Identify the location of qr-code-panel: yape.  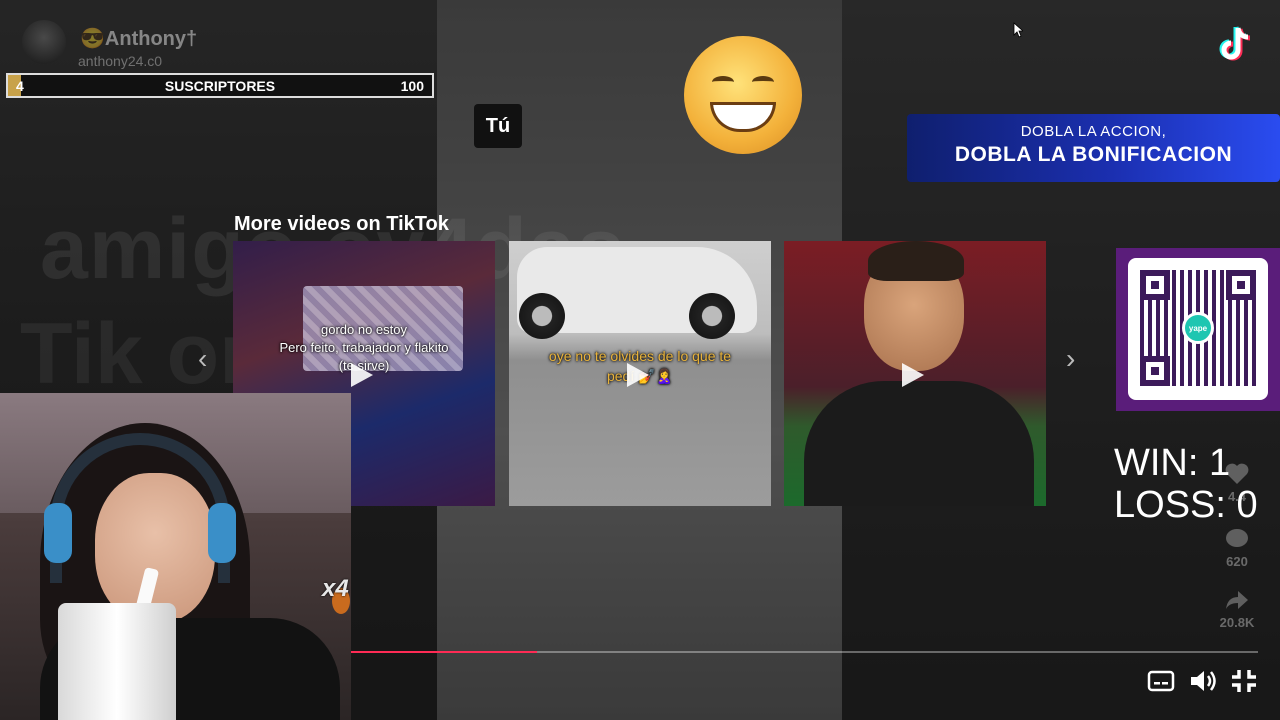
(1198, 329).